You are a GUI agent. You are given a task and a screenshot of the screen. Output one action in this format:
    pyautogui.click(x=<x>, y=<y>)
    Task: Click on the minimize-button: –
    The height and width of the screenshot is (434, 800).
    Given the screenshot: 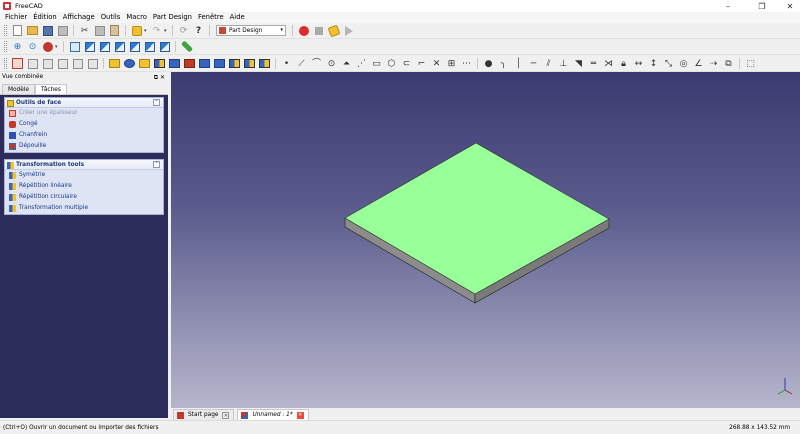 What is the action you would take?
    pyautogui.click(x=728, y=6)
    